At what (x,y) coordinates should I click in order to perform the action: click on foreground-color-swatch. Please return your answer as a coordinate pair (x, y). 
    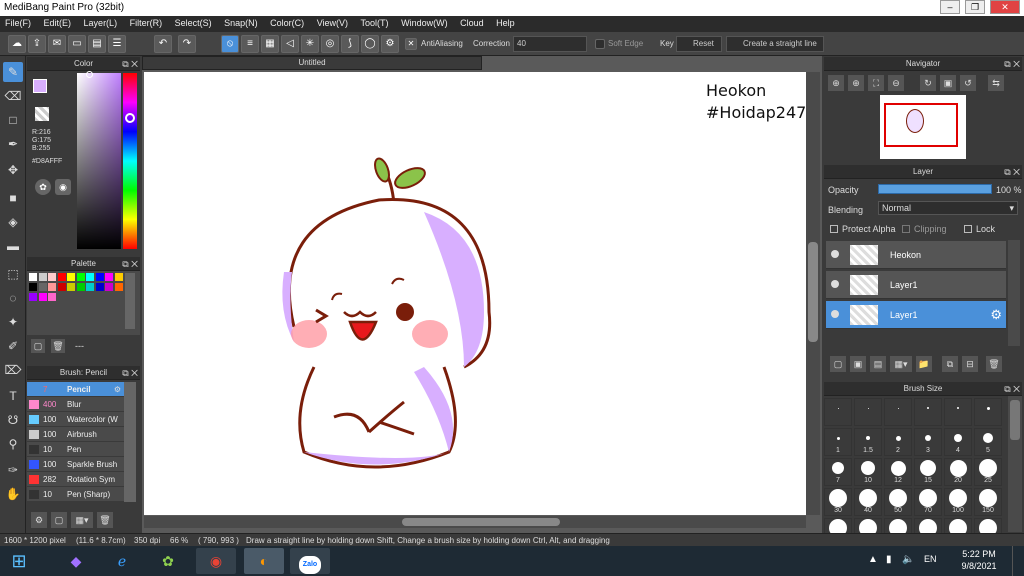
    Looking at the image, I should click on (40, 86).